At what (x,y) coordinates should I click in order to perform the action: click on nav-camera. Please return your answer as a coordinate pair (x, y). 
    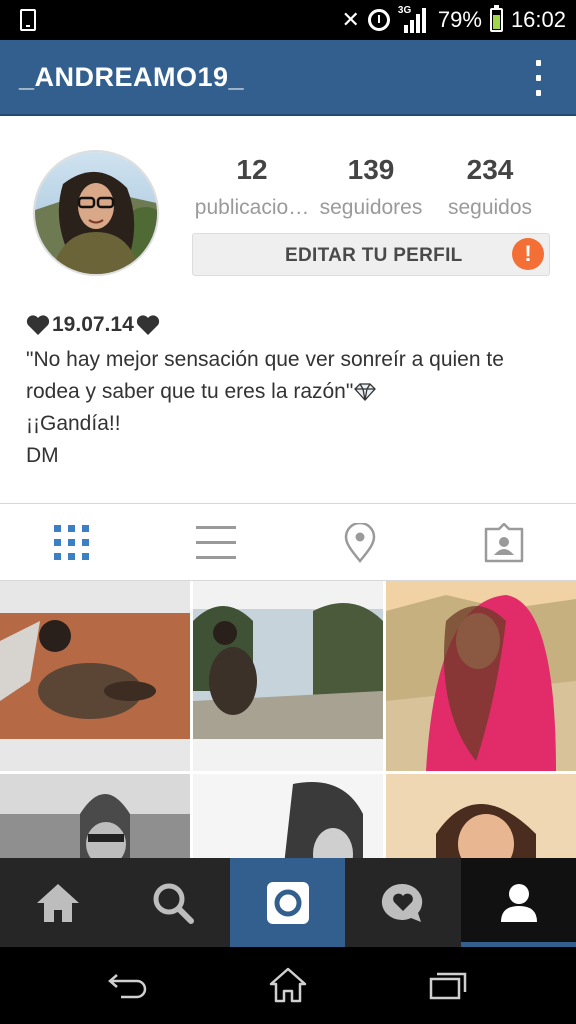
    Looking at the image, I should click on (287, 902).